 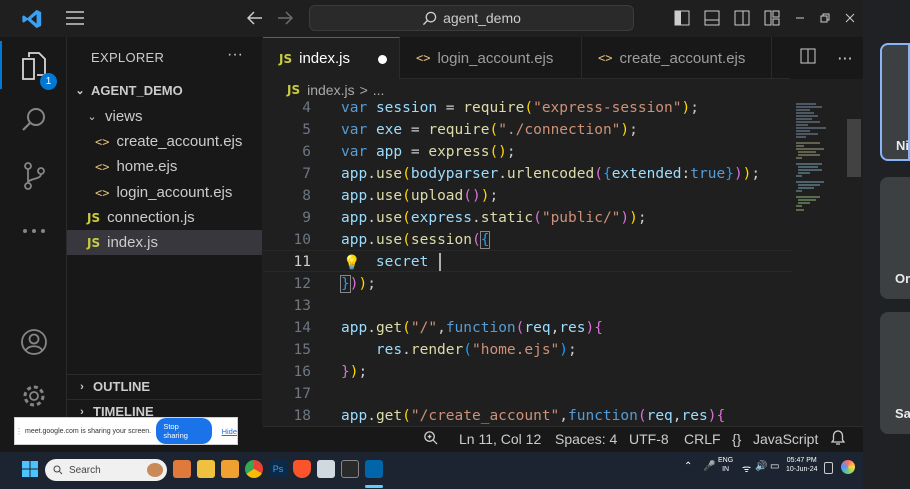 What do you see at coordinates (772, 18) in the screenshot?
I see `customize-layout-icon` at bounding box center [772, 18].